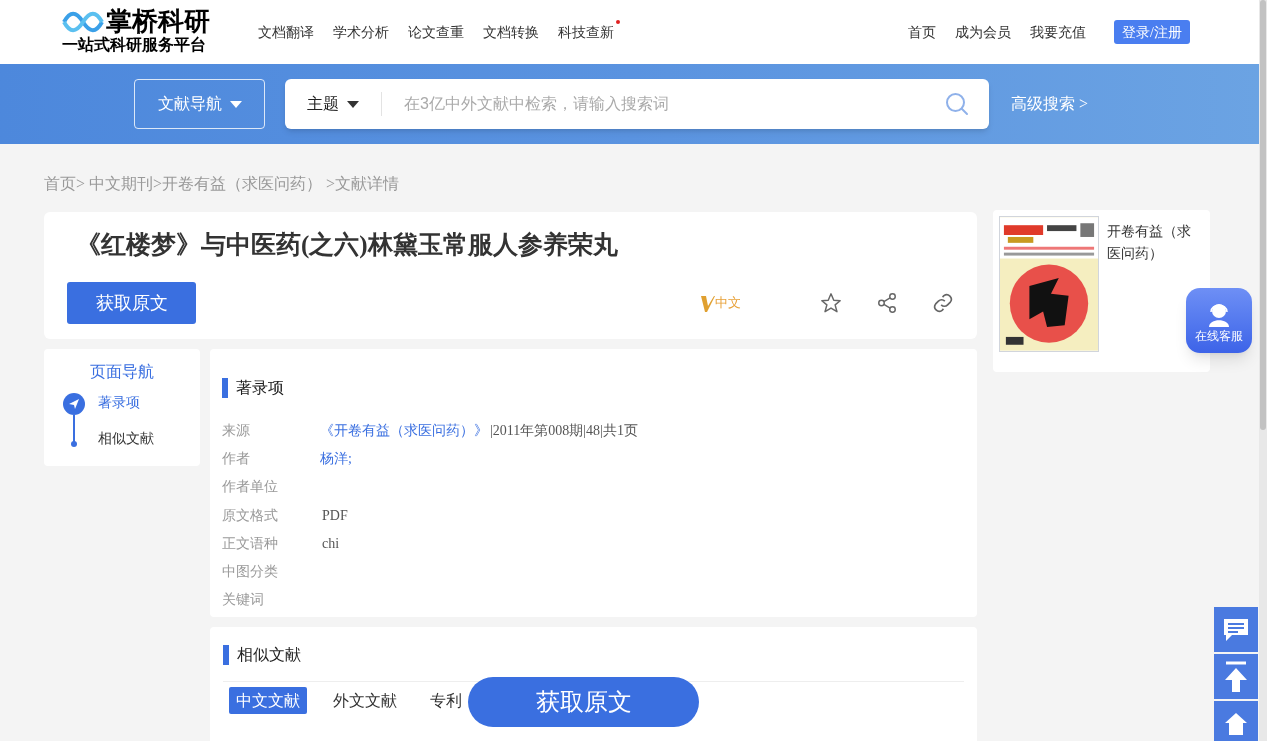 The height and width of the screenshot is (741, 1267). Describe the element at coordinates (404, 430) in the screenshot. I see `field-link: 《开卷有益（求医问药）》` at that location.